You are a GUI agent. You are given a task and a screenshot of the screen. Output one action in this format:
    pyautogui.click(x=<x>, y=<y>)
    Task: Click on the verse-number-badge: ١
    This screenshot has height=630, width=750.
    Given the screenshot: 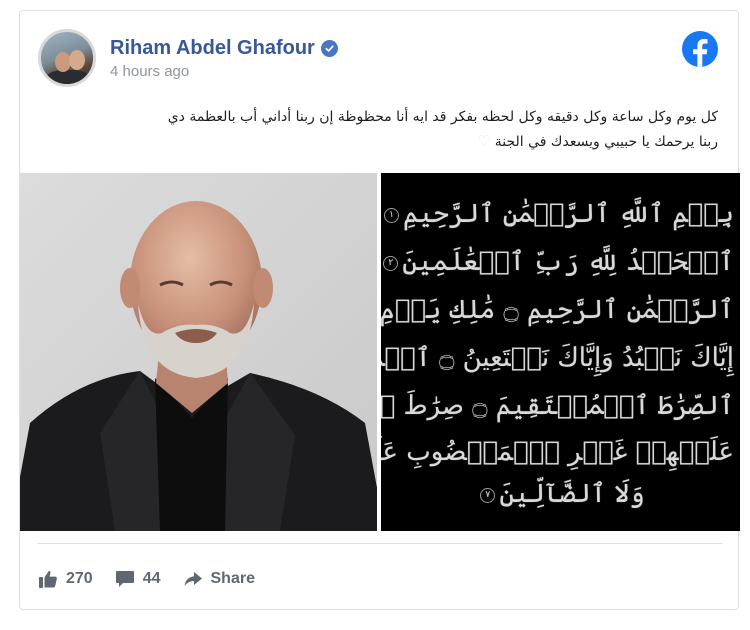 What is the action you would take?
    pyautogui.click(x=392, y=215)
    